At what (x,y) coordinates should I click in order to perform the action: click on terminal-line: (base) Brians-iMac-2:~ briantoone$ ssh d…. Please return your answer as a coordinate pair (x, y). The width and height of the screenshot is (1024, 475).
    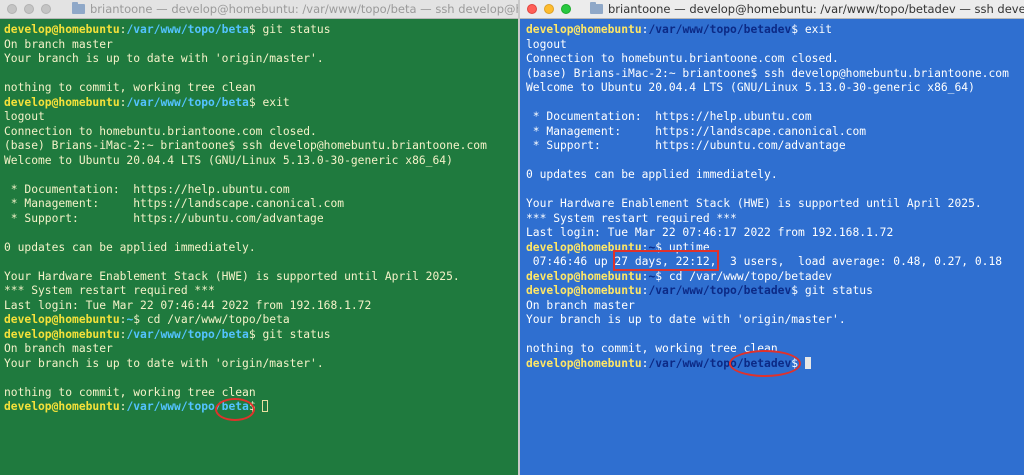
    Looking at the image, I should click on (775, 74).